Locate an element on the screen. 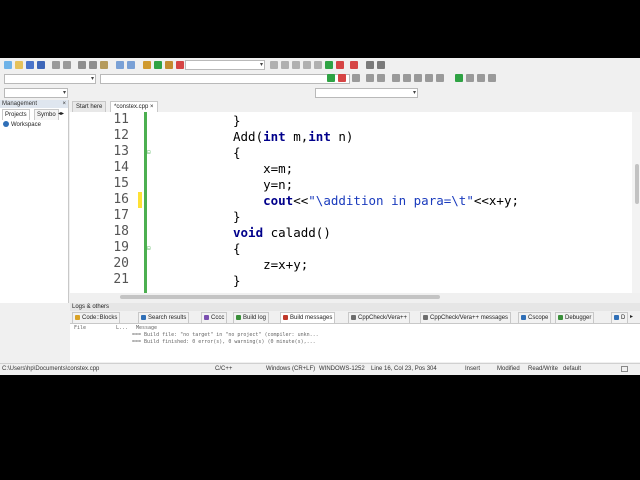 The height and width of the screenshot is (480, 640). workspace-item: Workspace is located at coordinates (22, 125).